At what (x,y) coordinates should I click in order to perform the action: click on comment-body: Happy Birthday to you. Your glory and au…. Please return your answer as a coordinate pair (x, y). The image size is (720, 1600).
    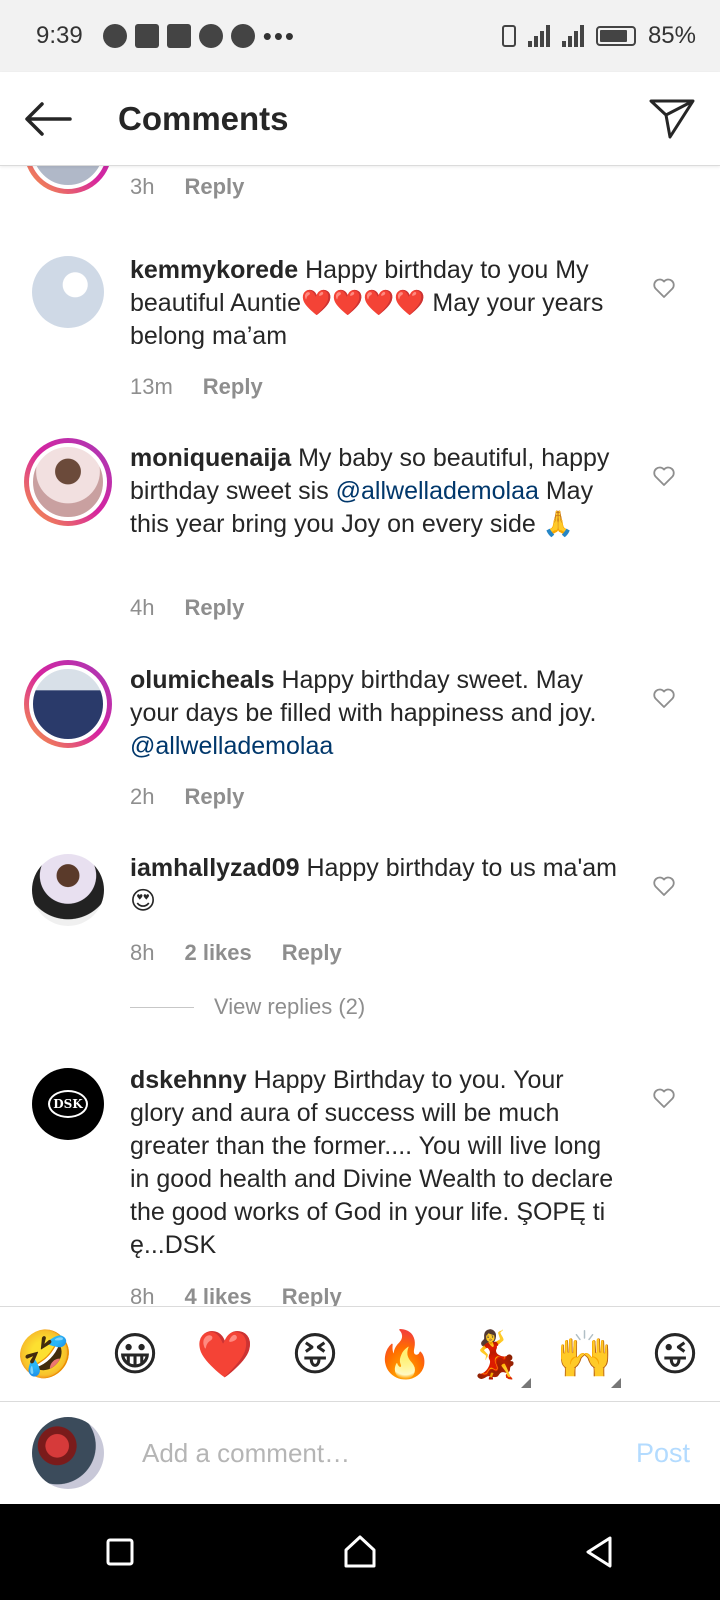
    Looking at the image, I should click on (372, 1162).